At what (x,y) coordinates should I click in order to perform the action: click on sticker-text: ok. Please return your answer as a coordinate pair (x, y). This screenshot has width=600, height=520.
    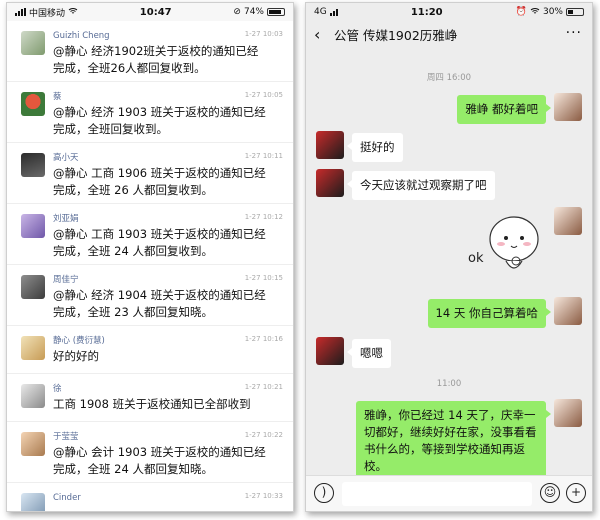
    Looking at the image, I should click on (476, 258).